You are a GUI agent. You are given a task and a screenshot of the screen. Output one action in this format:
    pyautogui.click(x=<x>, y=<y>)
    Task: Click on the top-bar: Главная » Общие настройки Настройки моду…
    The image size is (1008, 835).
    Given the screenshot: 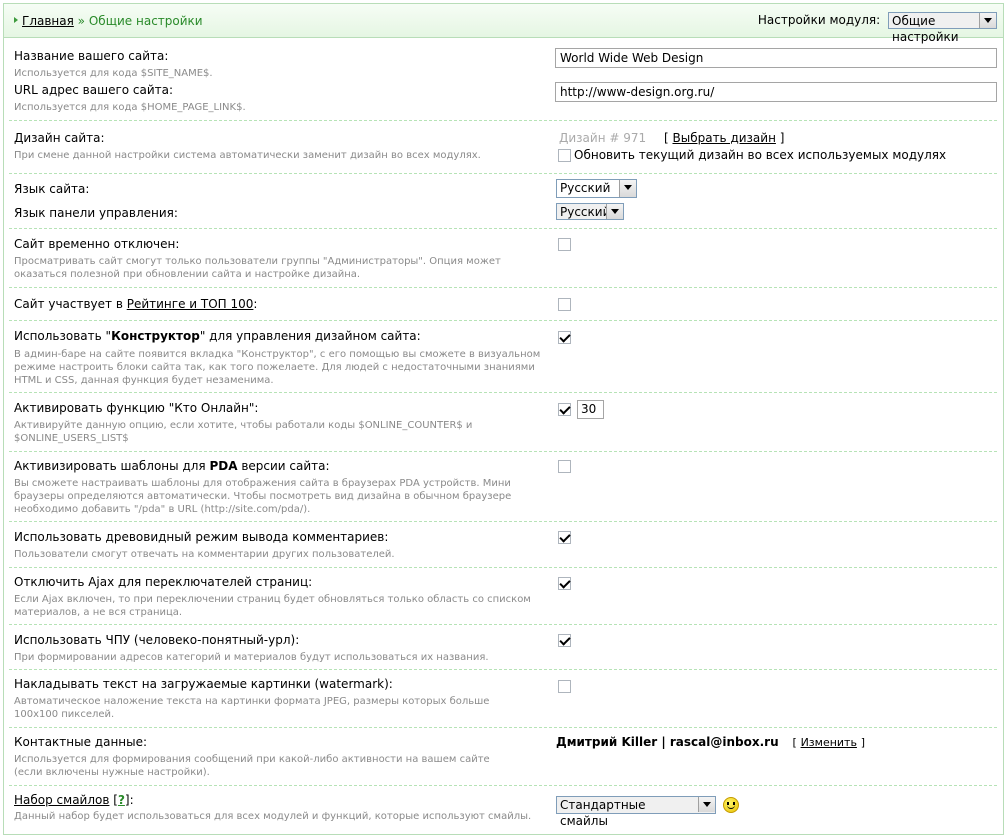 What is the action you would take?
    pyautogui.click(x=503, y=24)
    